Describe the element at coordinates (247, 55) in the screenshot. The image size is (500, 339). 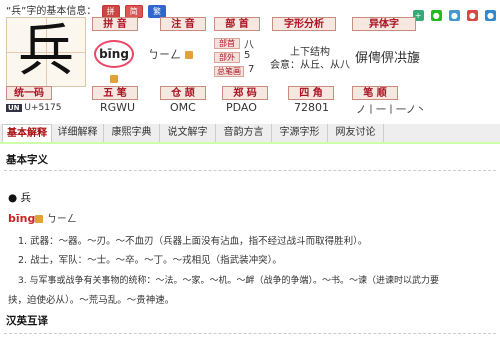
I see `bubai-value: 5` at that location.